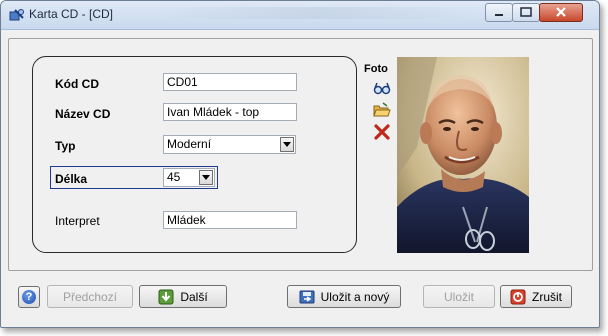 The height and width of the screenshot is (336, 608). I want to click on blurred-menu-background, so click(316, 13).